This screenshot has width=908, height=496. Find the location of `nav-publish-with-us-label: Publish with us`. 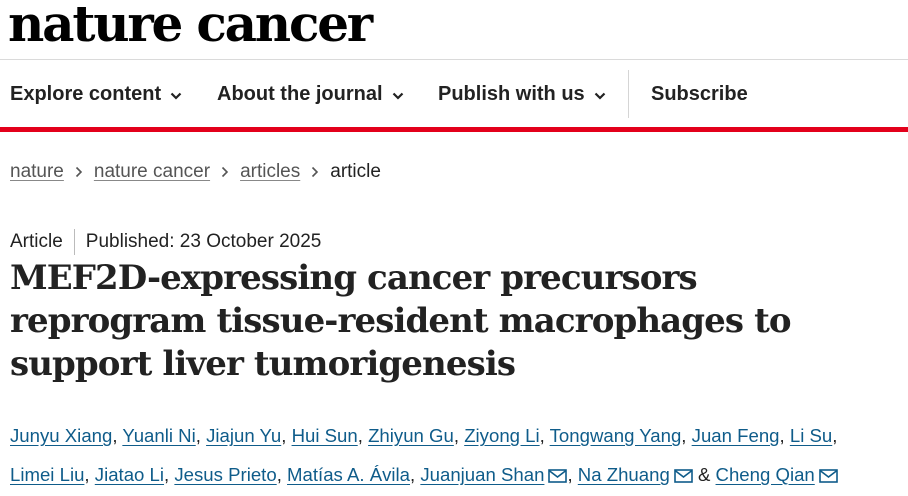

nav-publish-with-us-label: Publish with us is located at coordinates (511, 93).